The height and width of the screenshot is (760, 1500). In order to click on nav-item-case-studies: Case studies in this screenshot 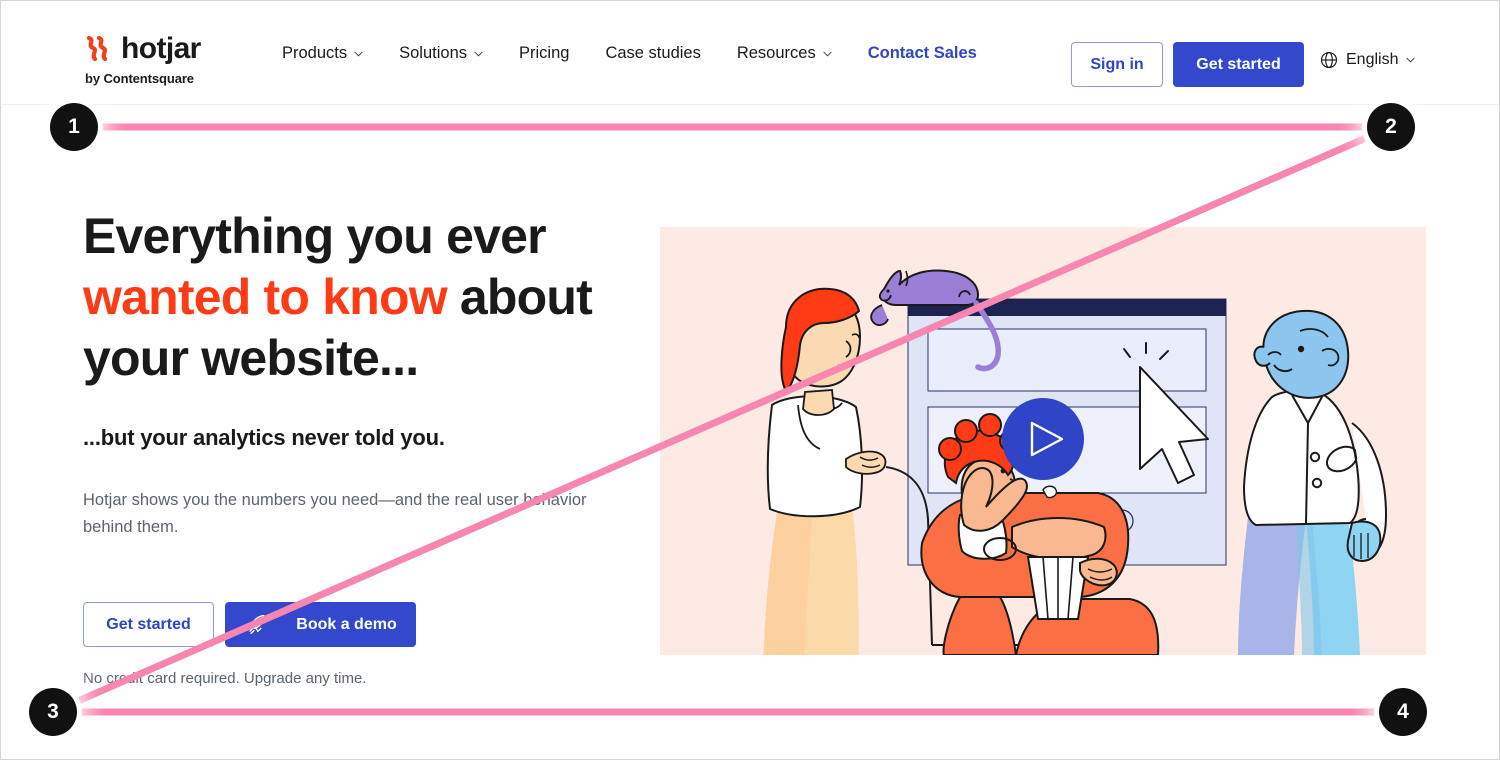, I will do `click(652, 53)`.